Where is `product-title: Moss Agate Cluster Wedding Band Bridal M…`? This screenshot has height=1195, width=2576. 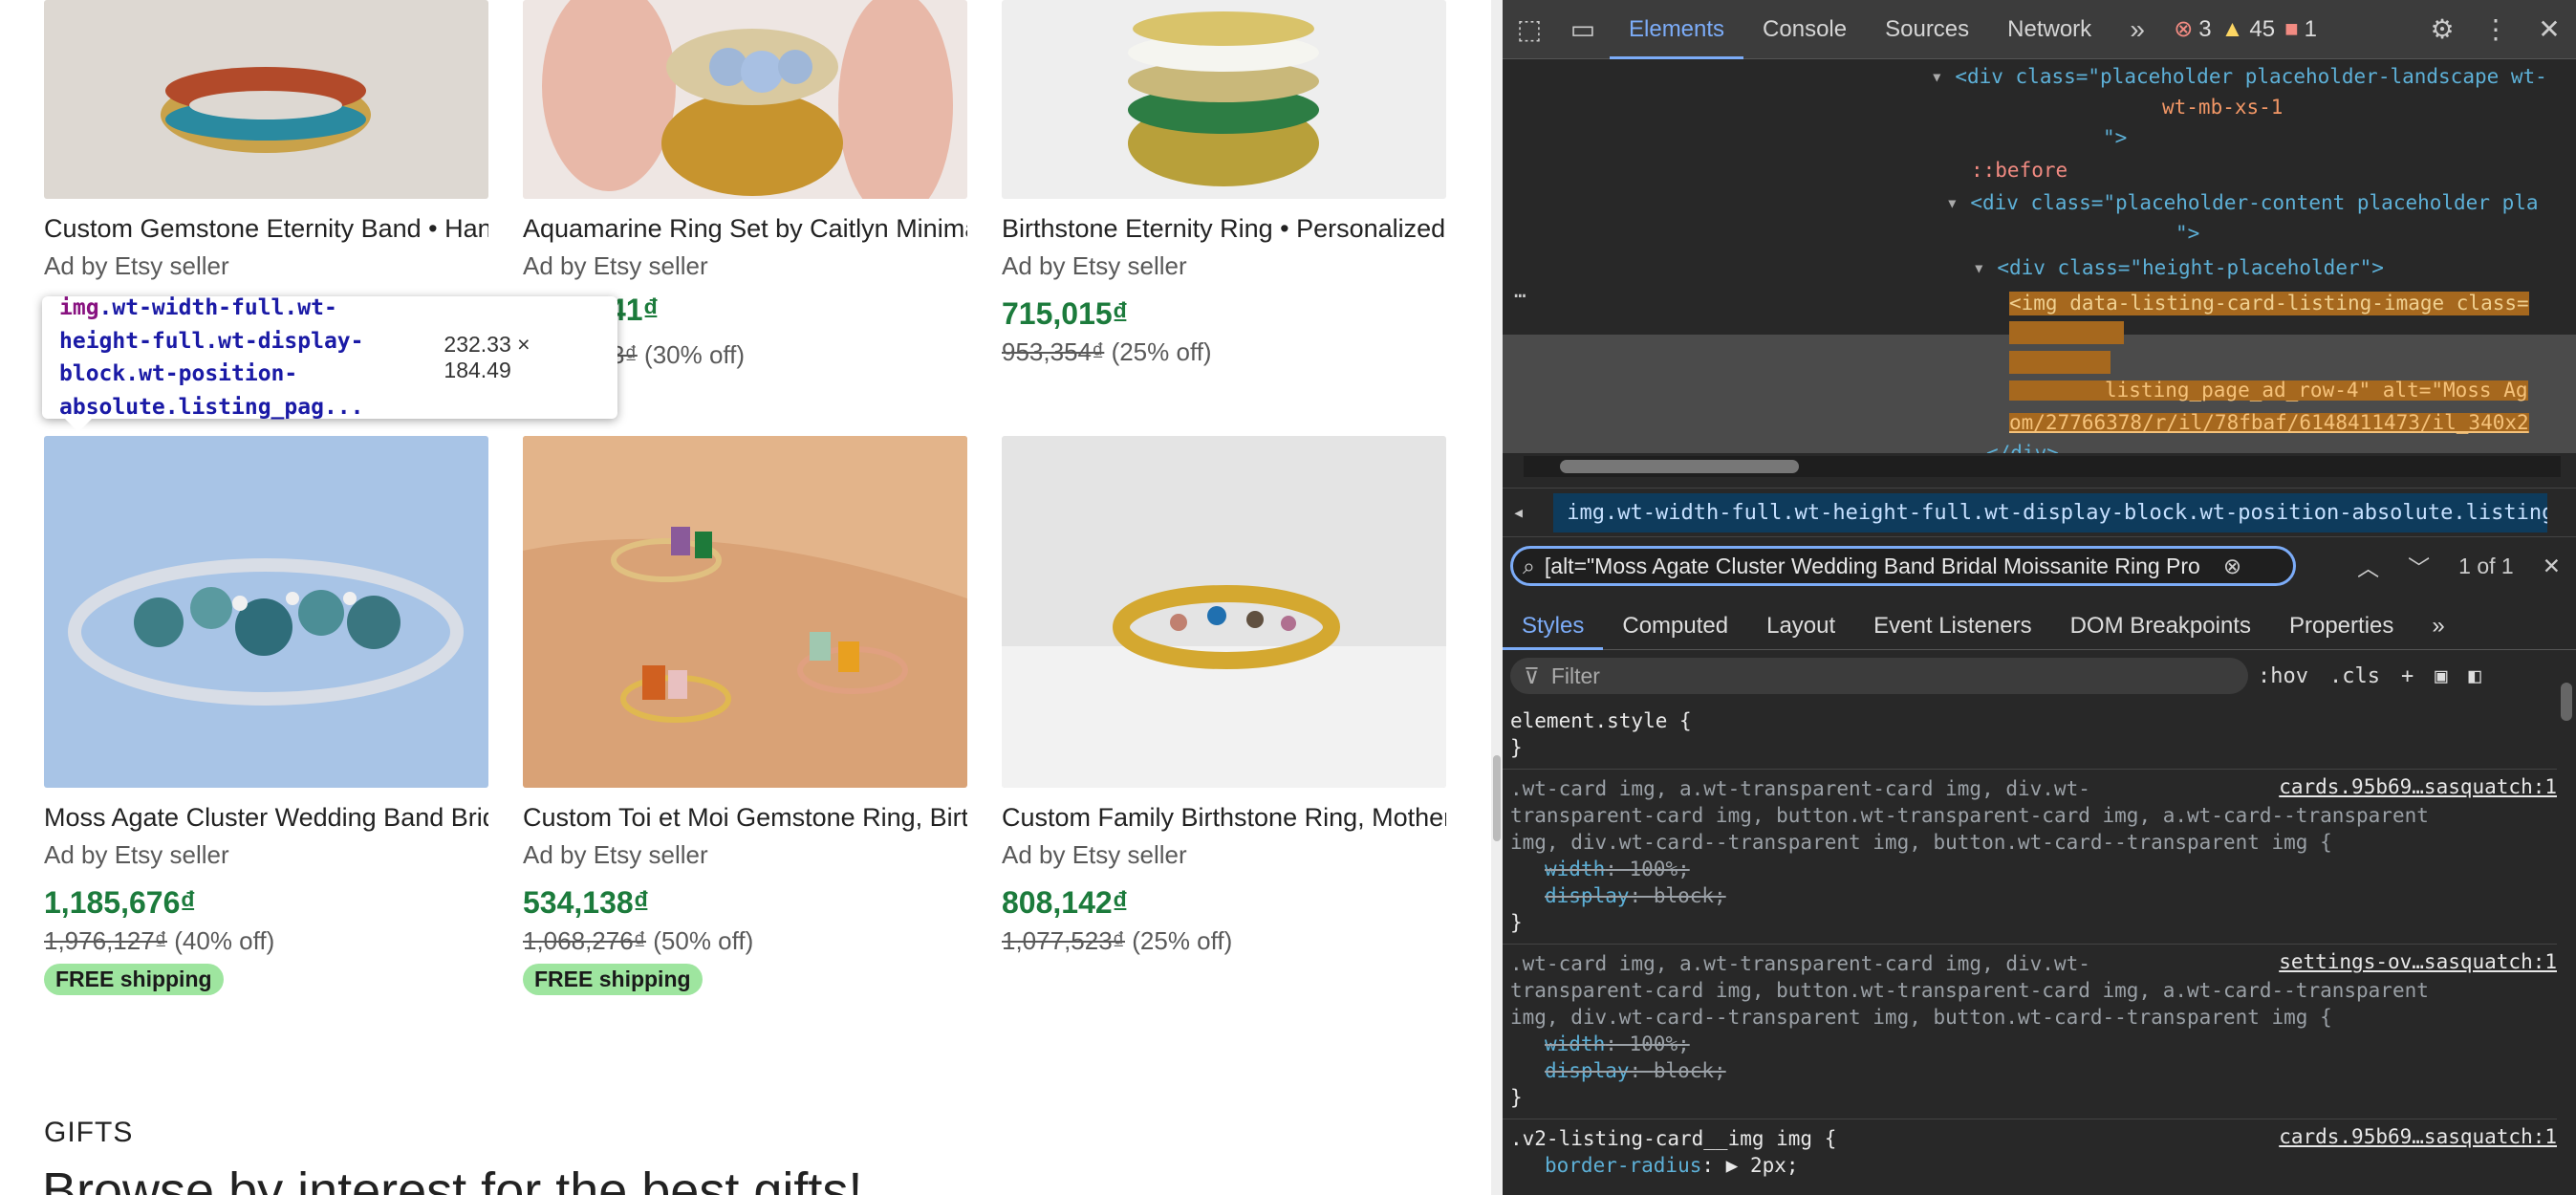 product-title: Moss Agate Cluster Wedding Band Bridal M… is located at coordinates (266, 818).